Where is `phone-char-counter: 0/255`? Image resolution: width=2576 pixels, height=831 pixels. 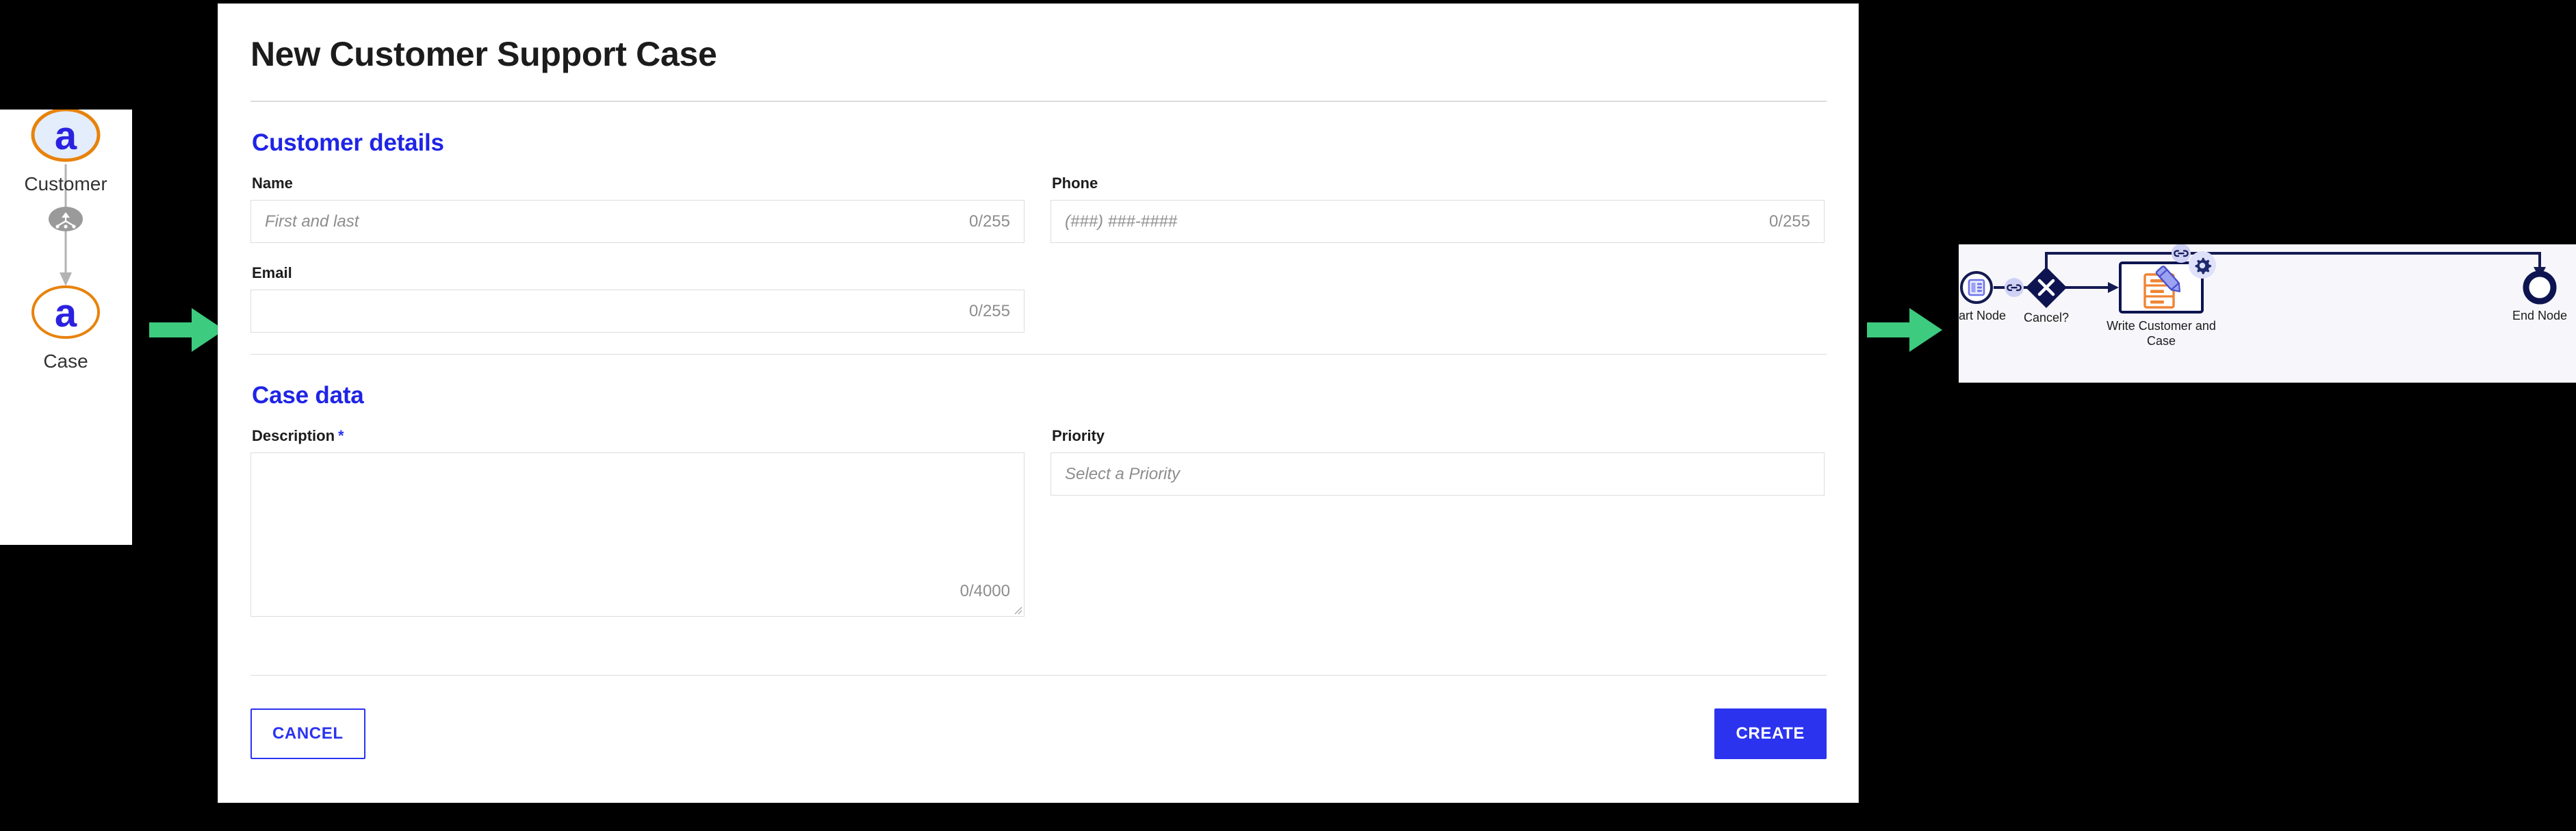 phone-char-counter: 0/255 is located at coordinates (1789, 221).